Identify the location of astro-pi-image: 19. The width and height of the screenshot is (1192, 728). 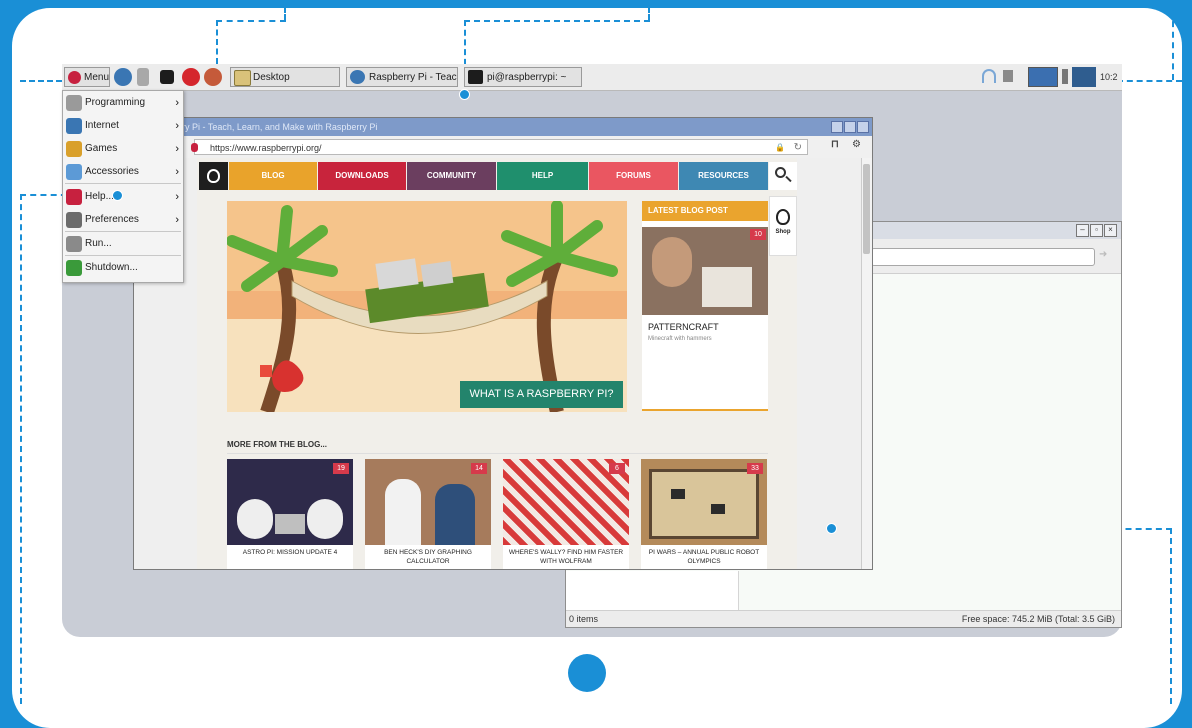
(290, 502).